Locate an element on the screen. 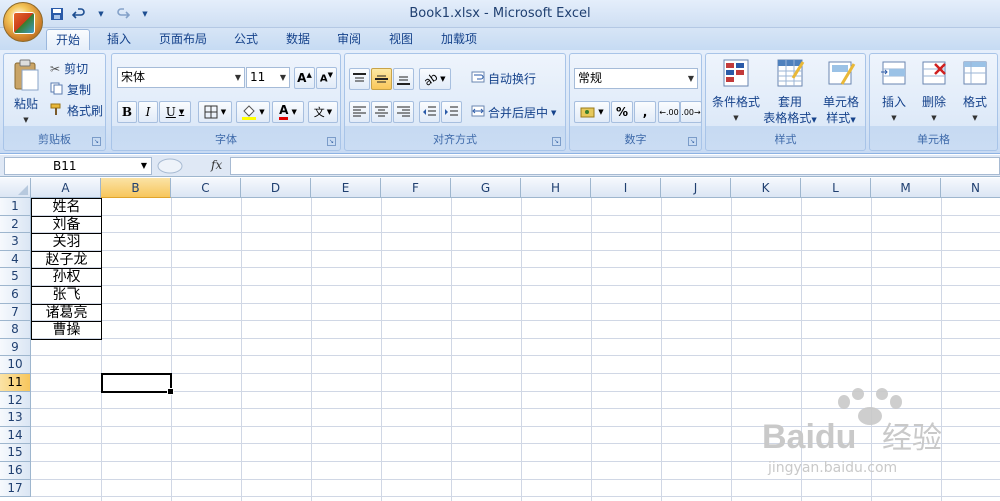  merge-center-button: 合并后居中 ▼ is located at coordinates (513, 112).